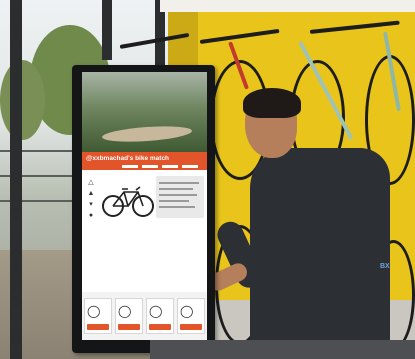  I want to click on shirt-logo: BX, so click(385, 266).